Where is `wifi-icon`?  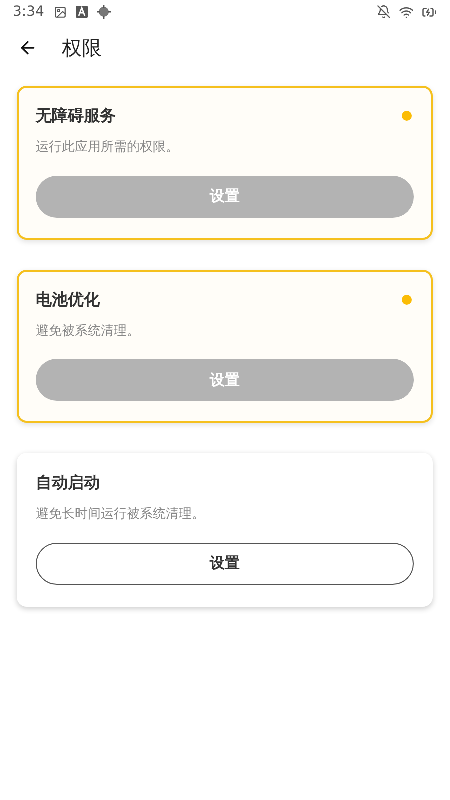
wifi-icon is located at coordinates (406, 12).